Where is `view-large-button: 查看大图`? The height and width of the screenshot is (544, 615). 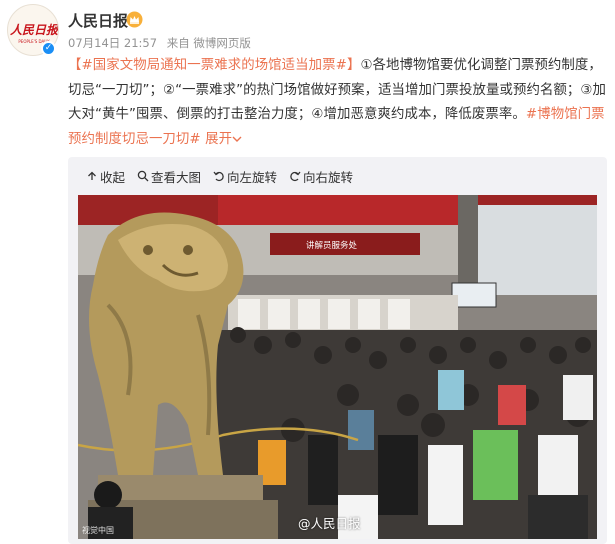
view-large-button: 查看大图 is located at coordinates (169, 176).